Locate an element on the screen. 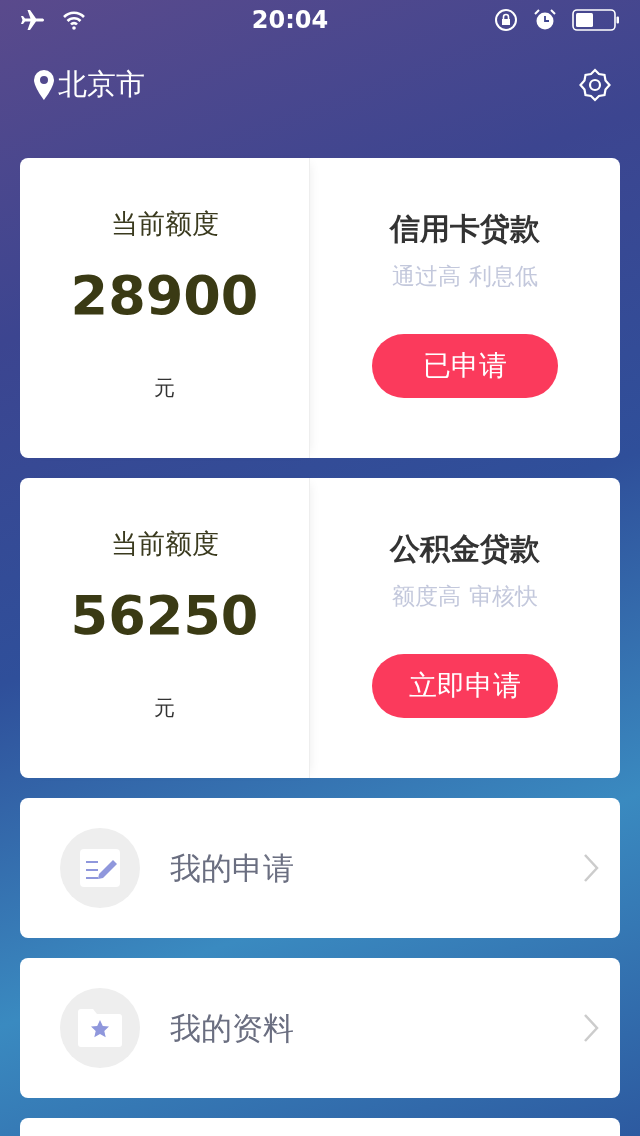 The width and height of the screenshot is (640, 1136). loan-title: 信用卡贷款 is located at coordinates (465, 229).